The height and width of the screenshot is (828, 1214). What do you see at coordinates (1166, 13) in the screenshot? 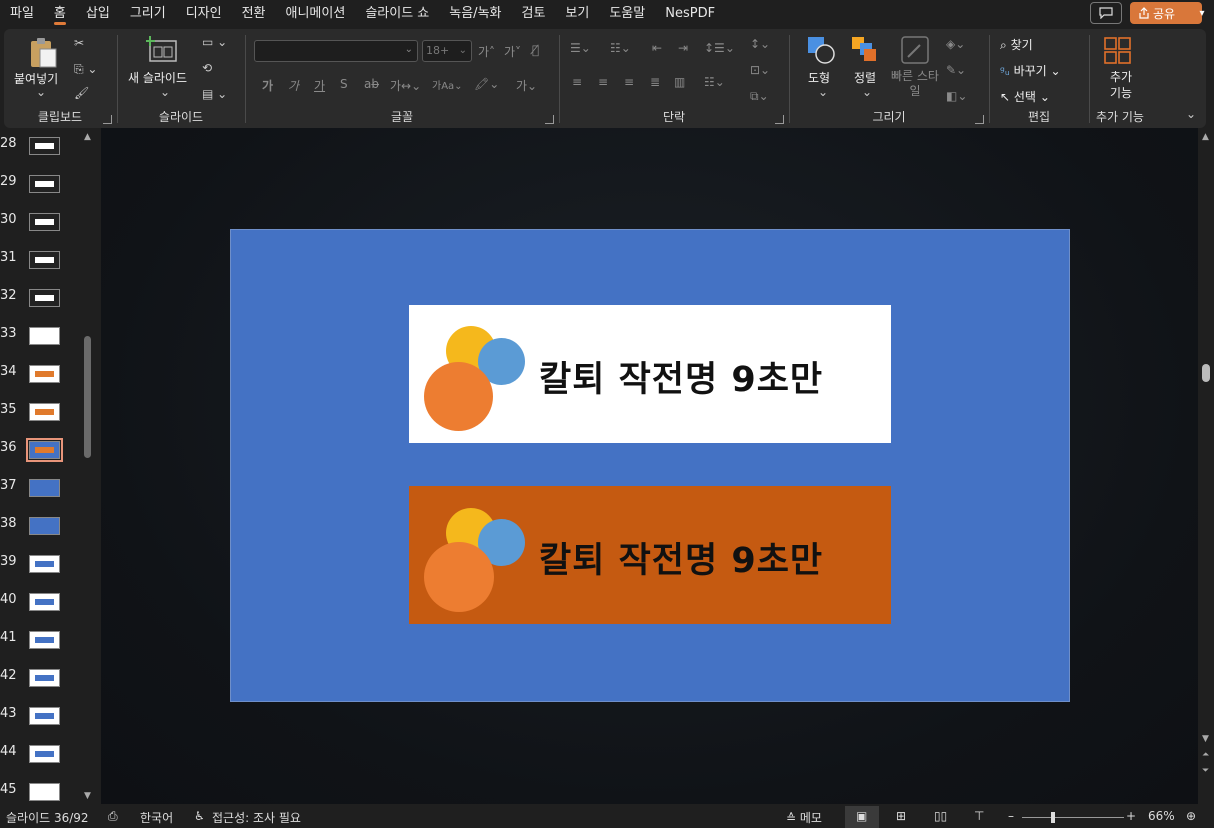
I see `share-button: 공유` at bounding box center [1166, 13].